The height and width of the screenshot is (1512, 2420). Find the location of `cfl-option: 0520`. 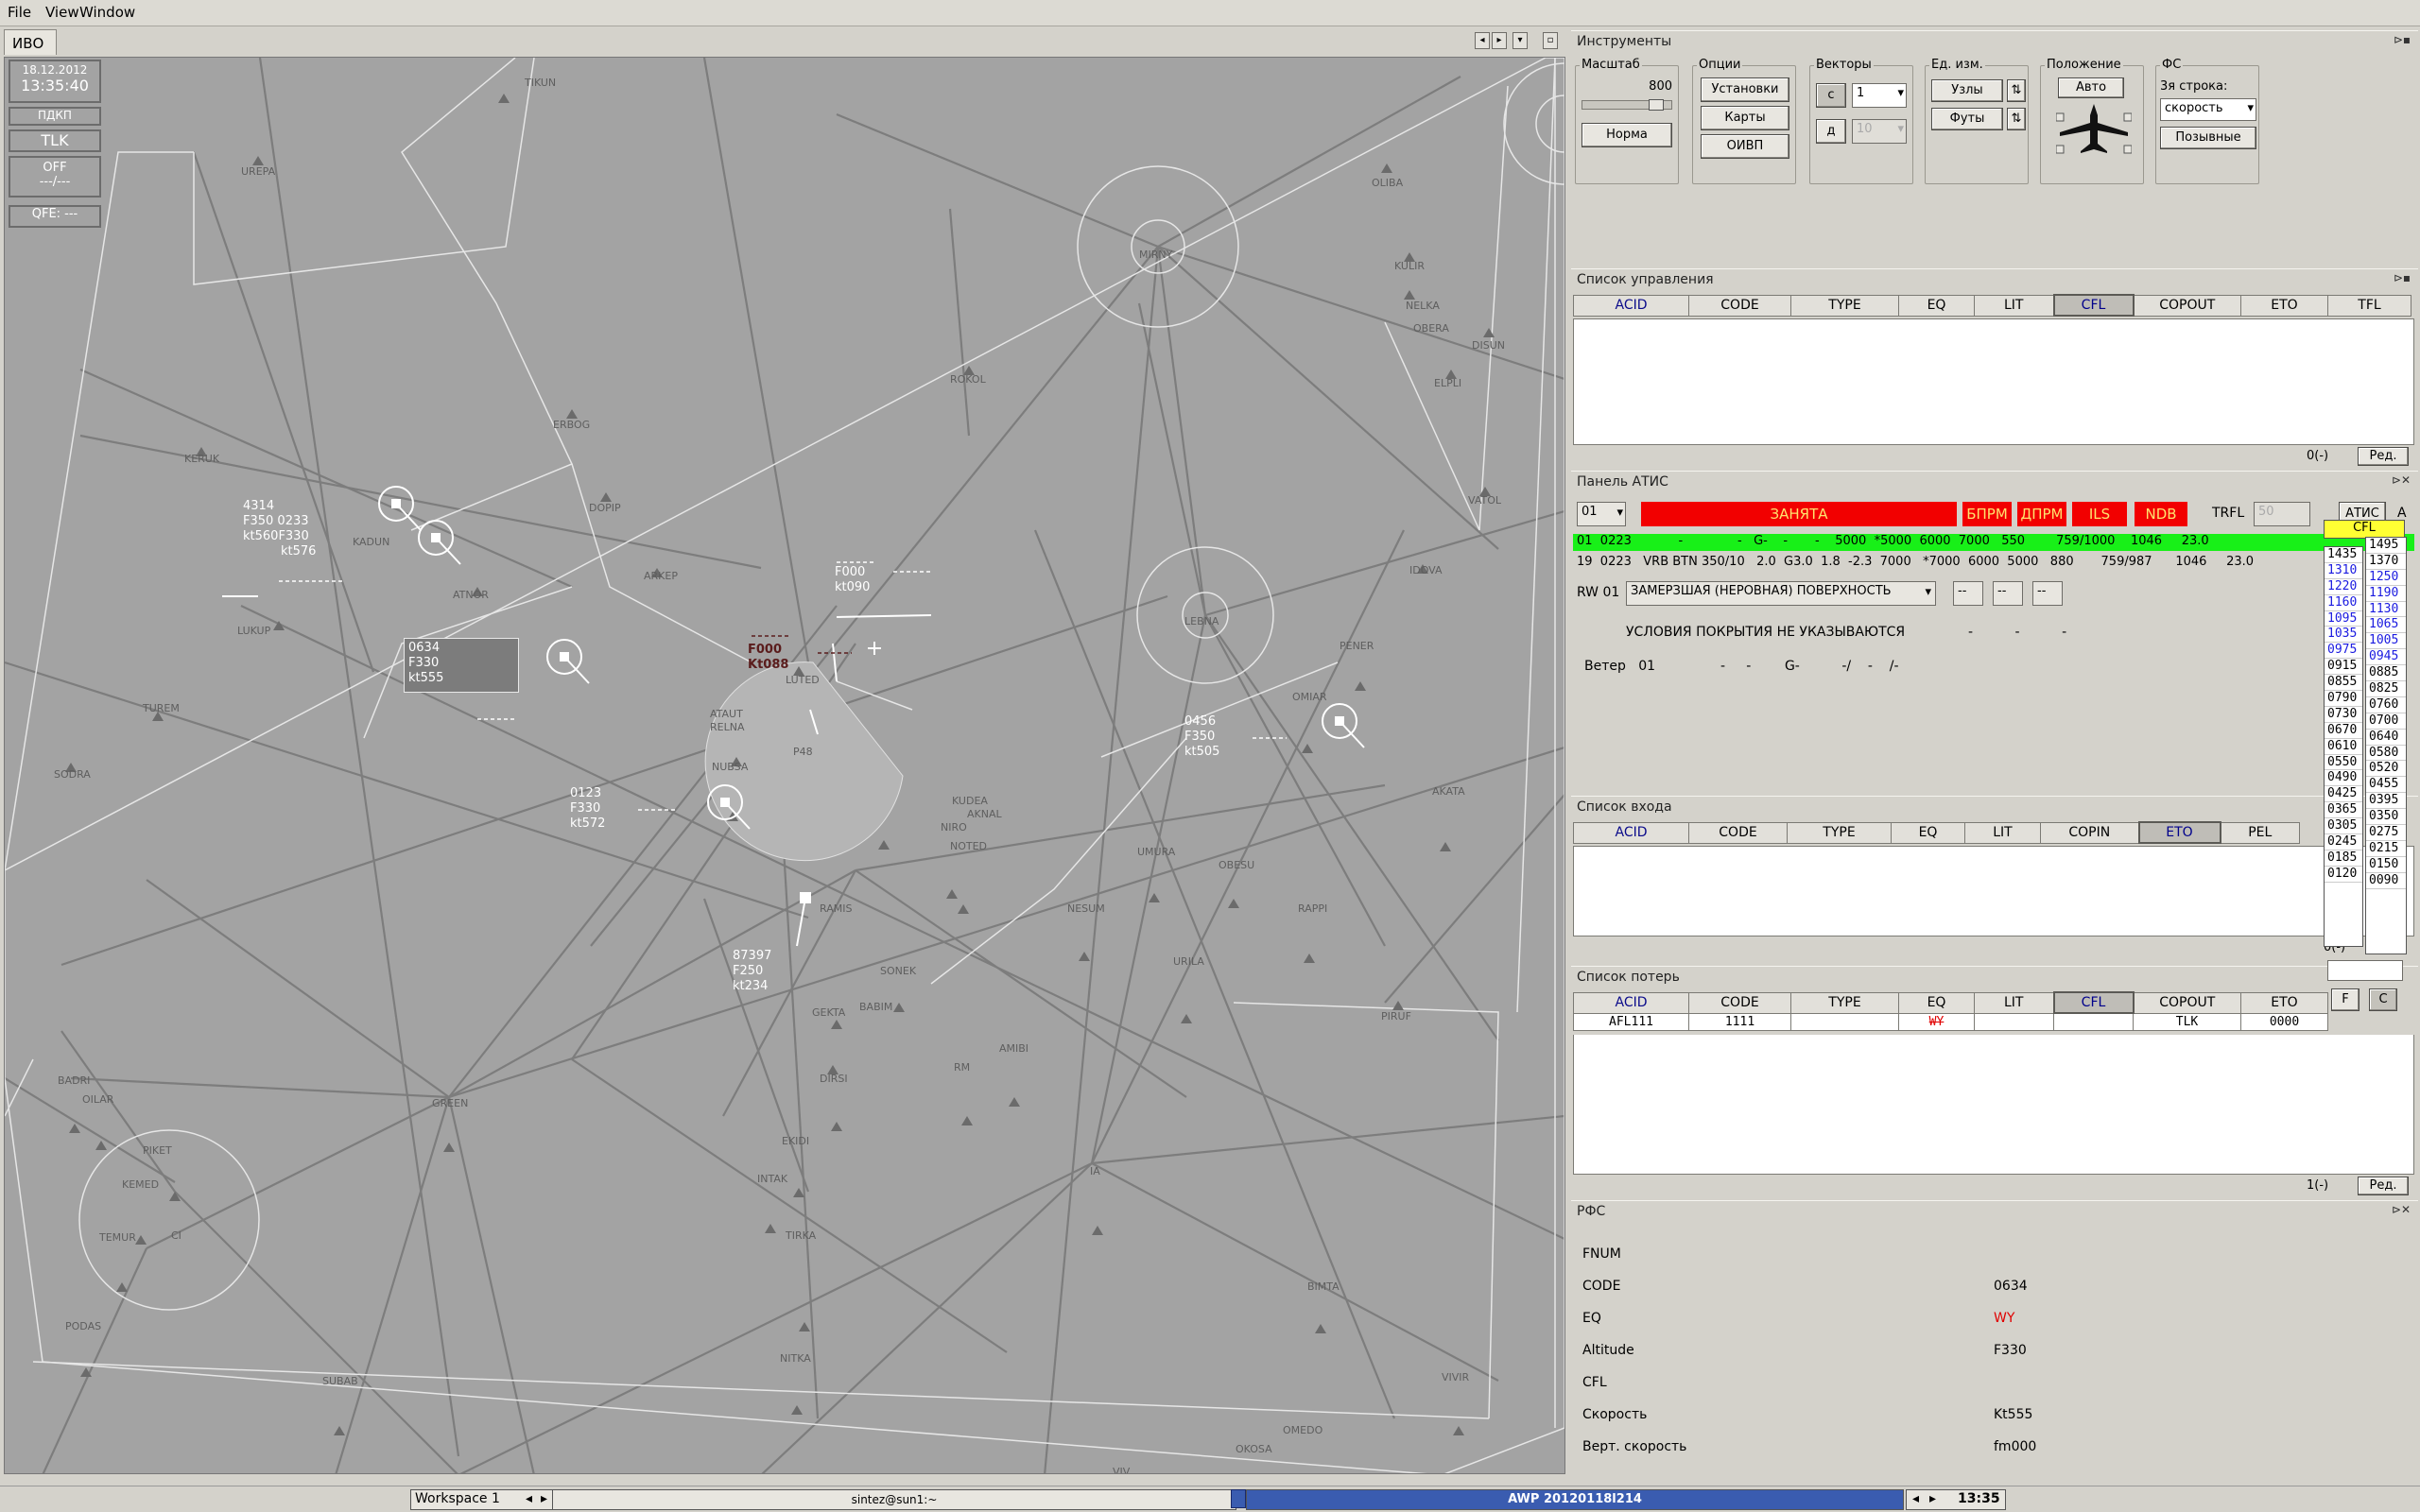

cfl-option: 0520 is located at coordinates (2386, 769).